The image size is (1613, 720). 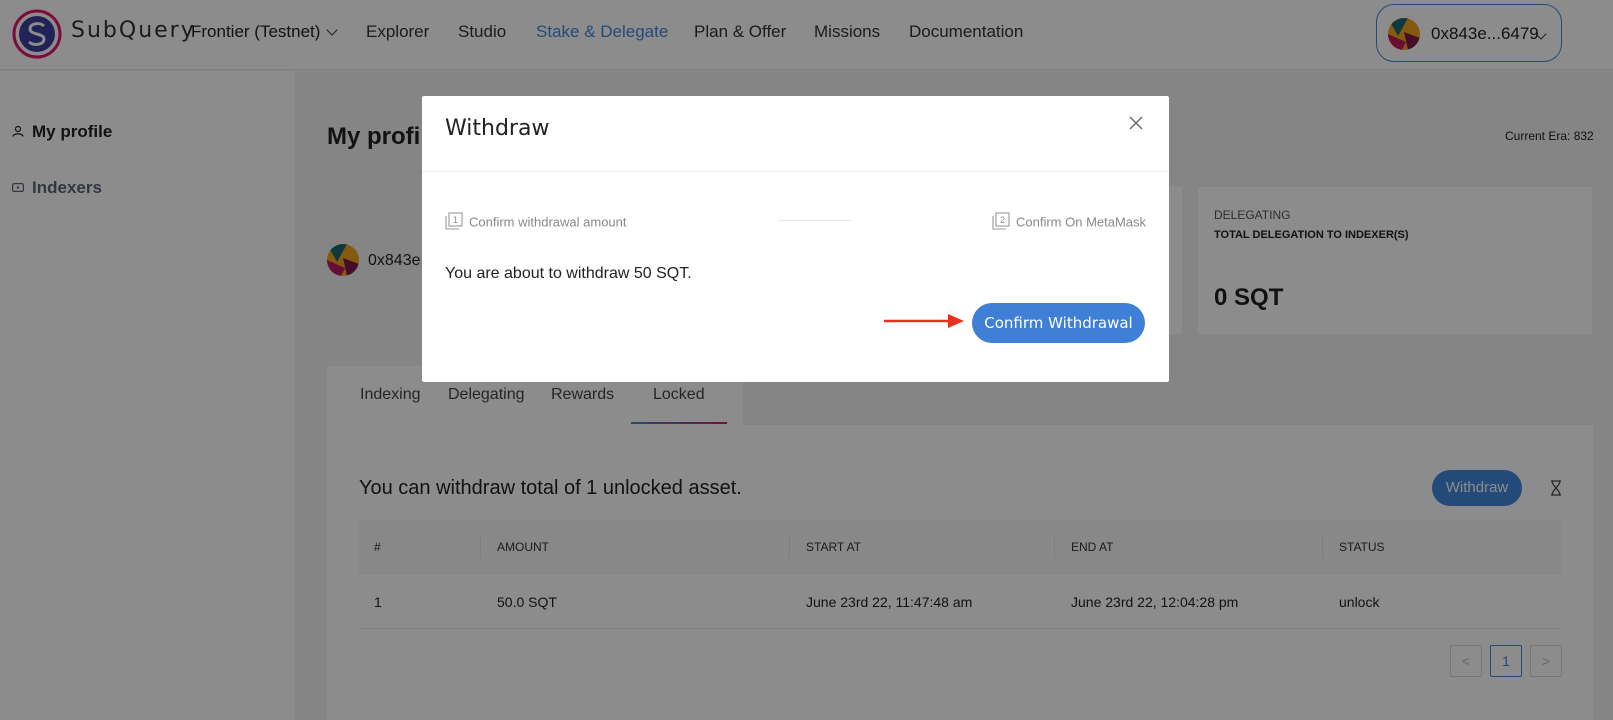 I want to click on step-1-number: 1, so click(x=455, y=220).